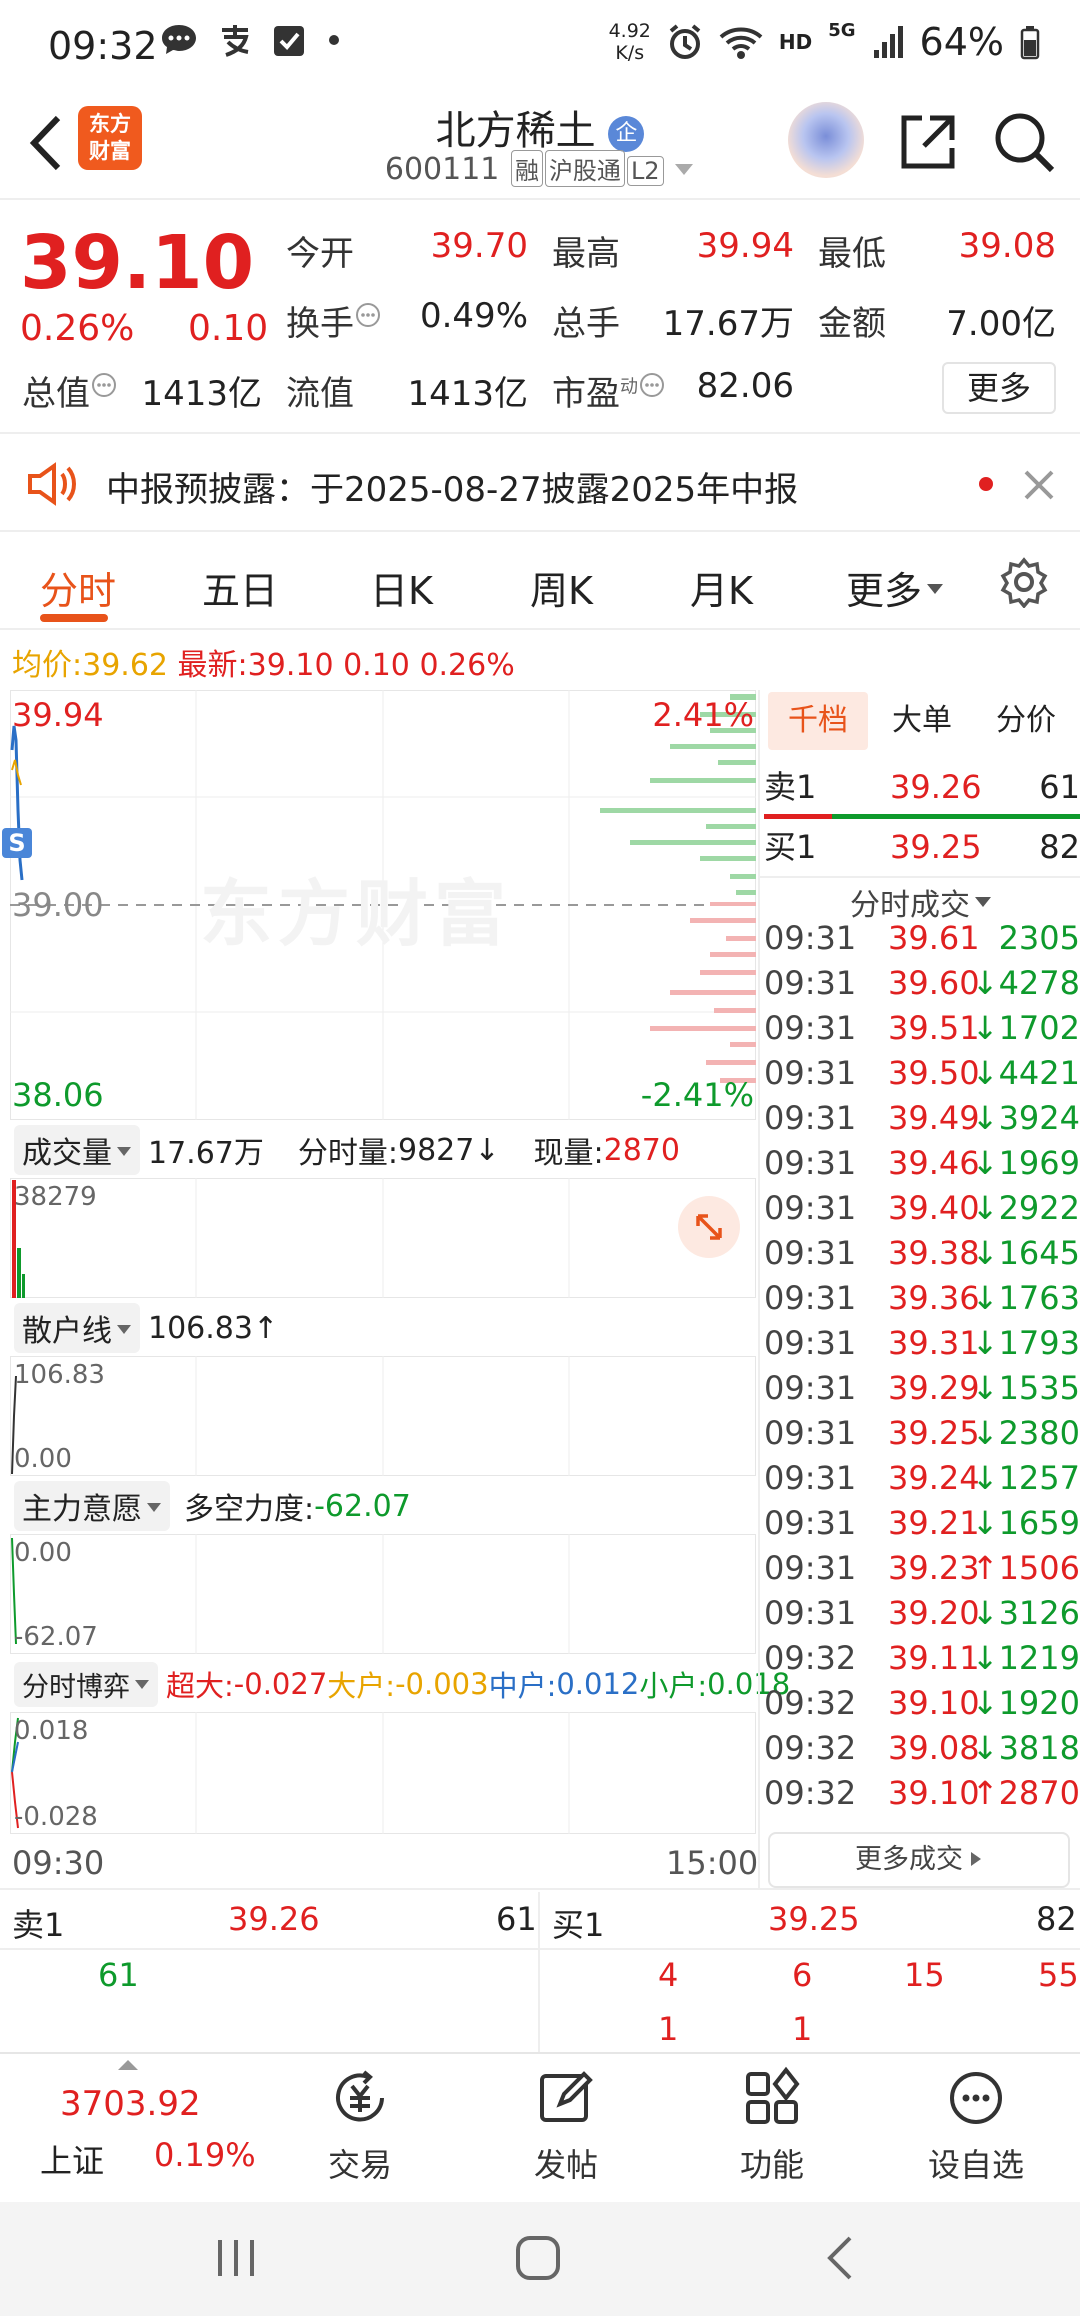 The height and width of the screenshot is (2316, 1080). What do you see at coordinates (201, 394) in the screenshot?
I see `mktcap-value: 1413亿` at bounding box center [201, 394].